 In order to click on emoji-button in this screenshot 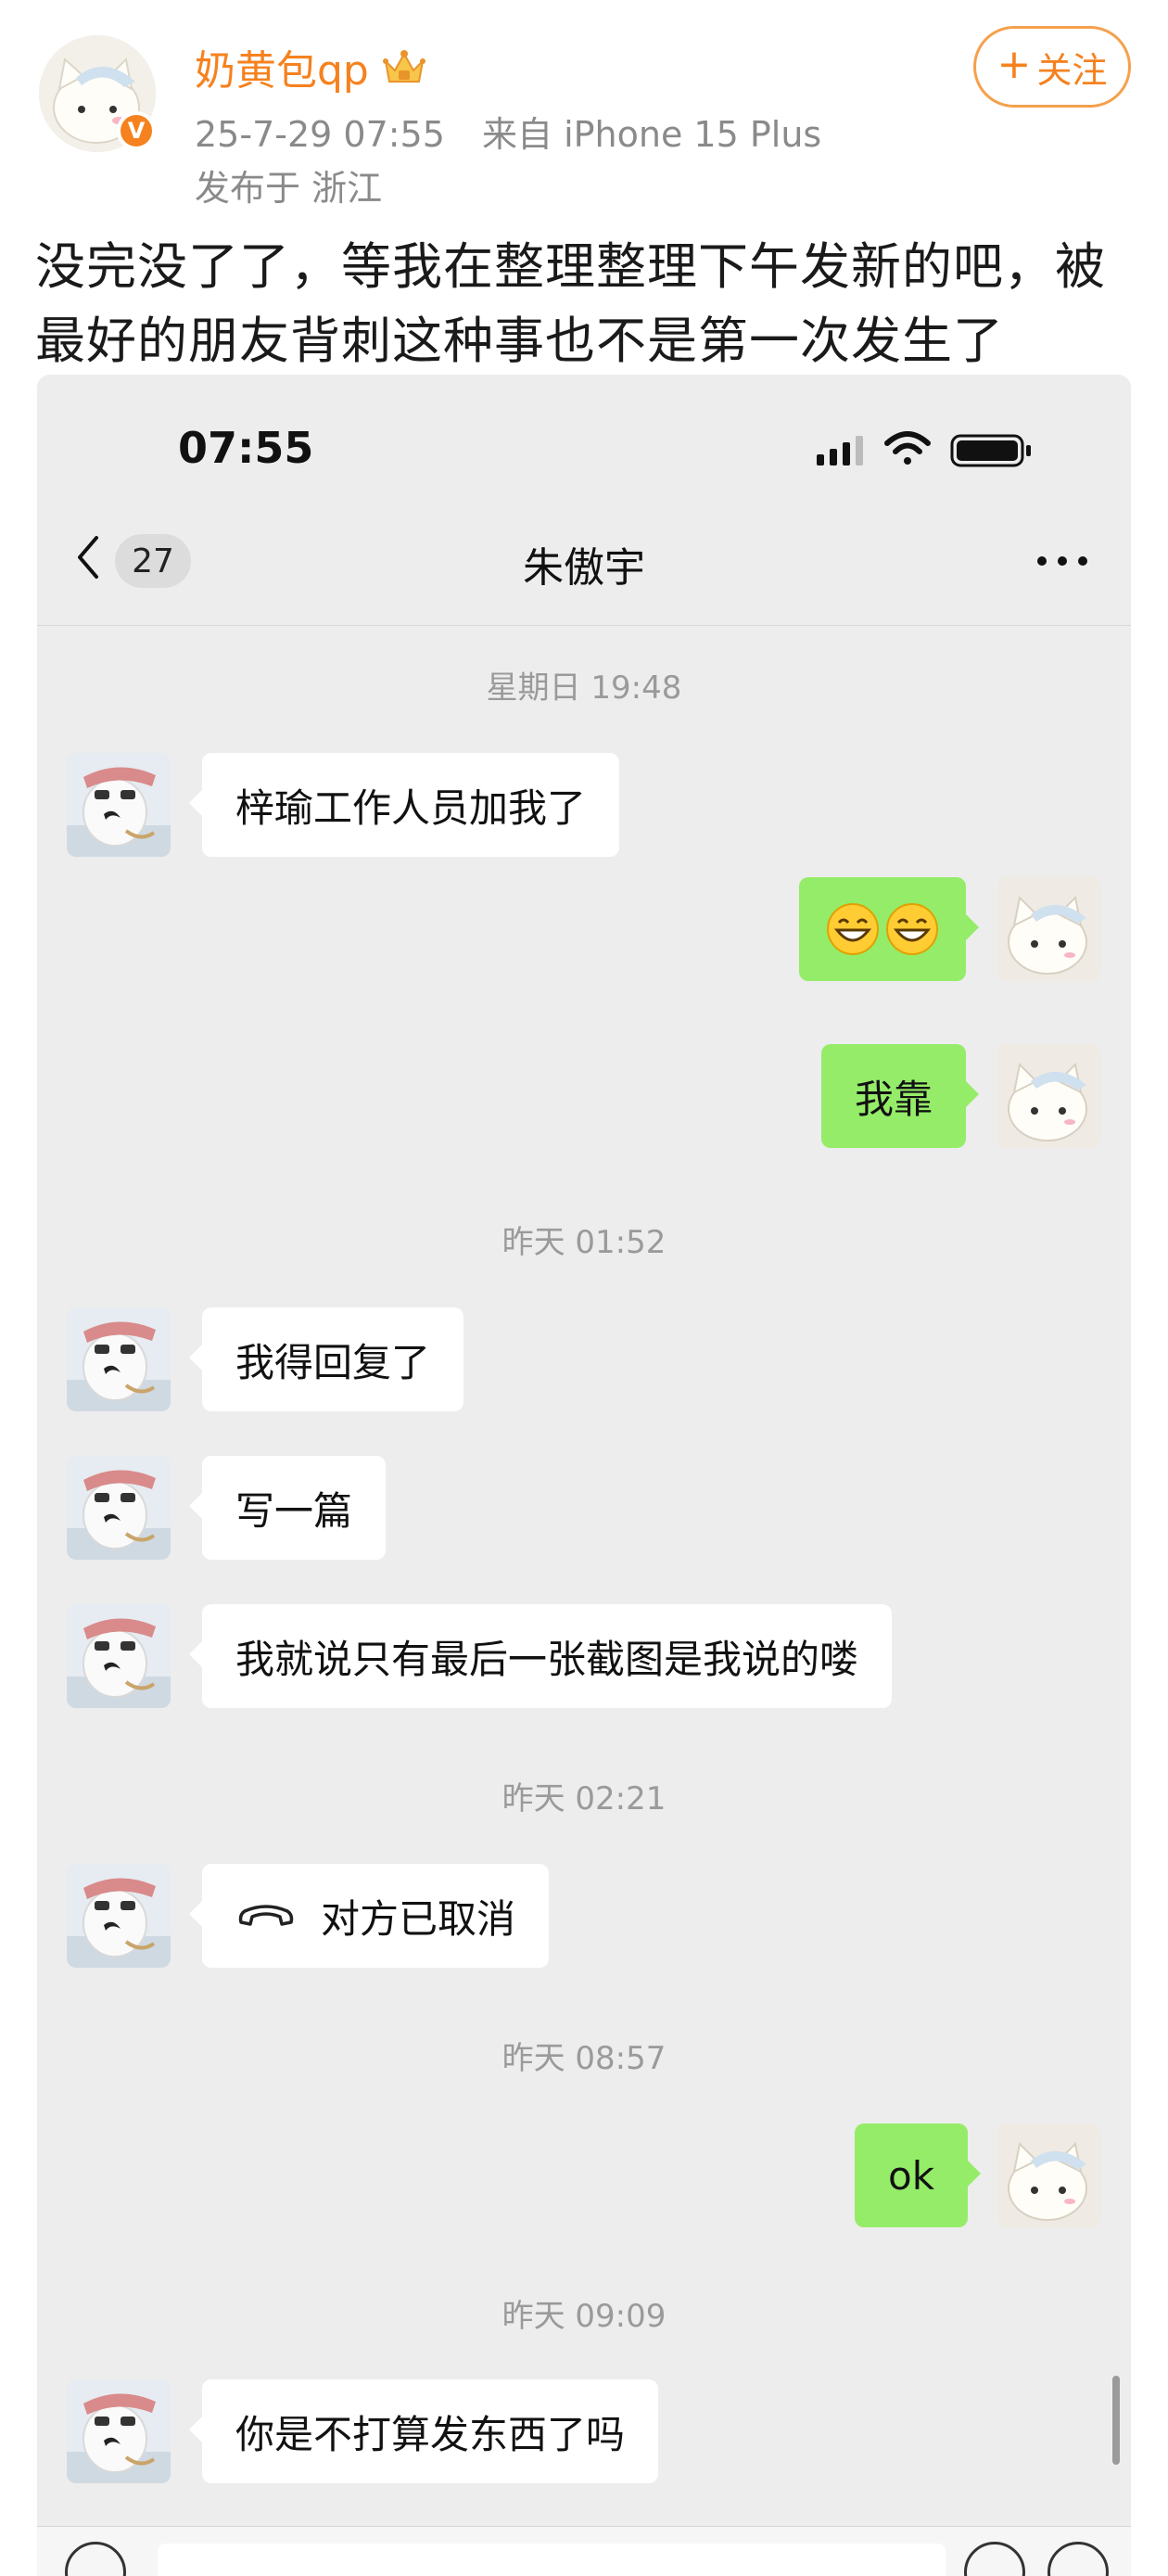, I will do `click(994, 2559)`.